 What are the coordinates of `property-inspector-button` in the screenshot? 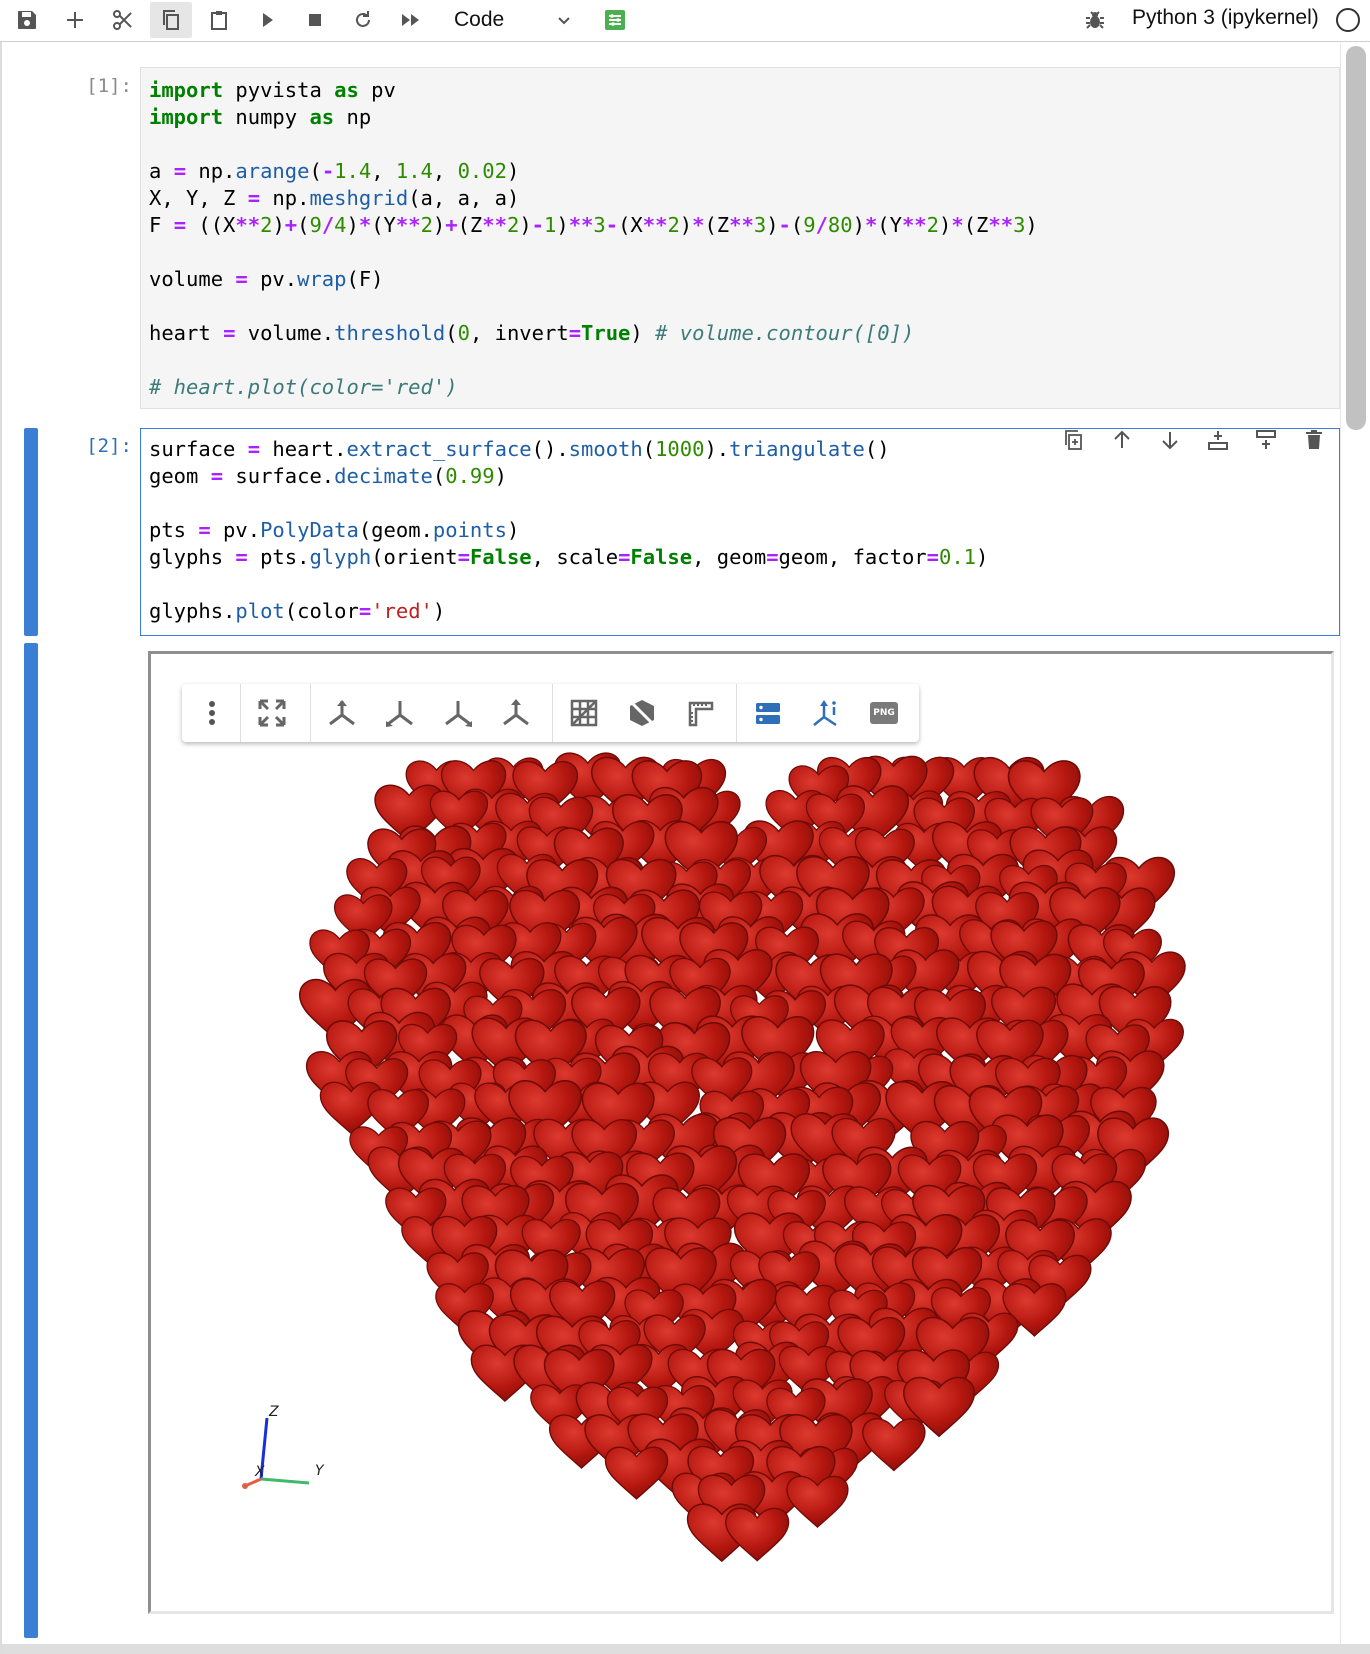 It's located at (615, 20).